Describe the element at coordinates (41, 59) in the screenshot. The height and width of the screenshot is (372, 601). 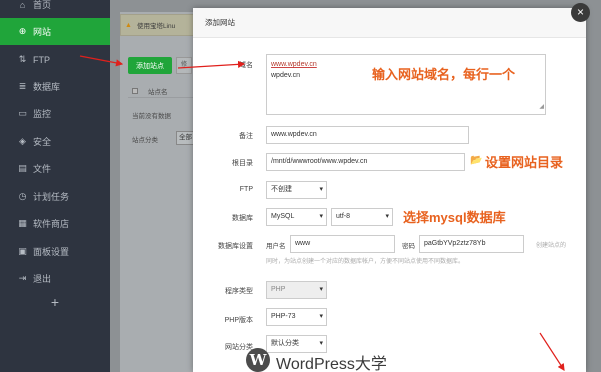
I see `sidebar-item-label: FTP` at that location.